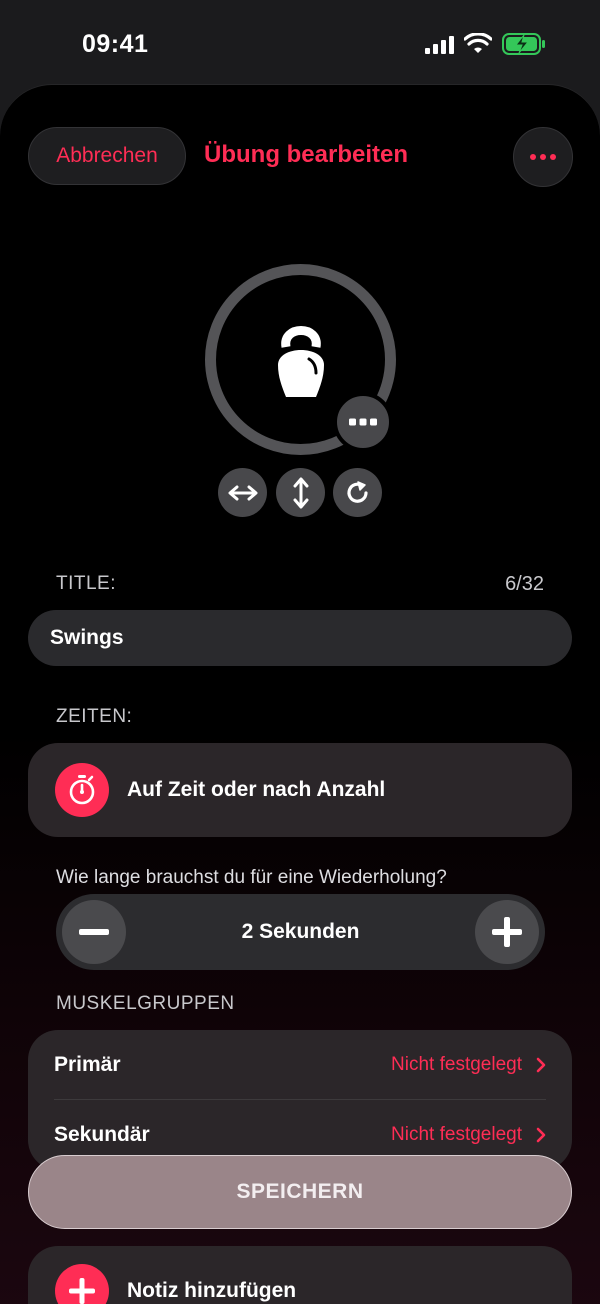 Image resolution: width=600 pixels, height=1304 pixels. What do you see at coordinates (86, 583) in the screenshot?
I see `title-section-label: TITLE:` at bounding box center [86, 583].